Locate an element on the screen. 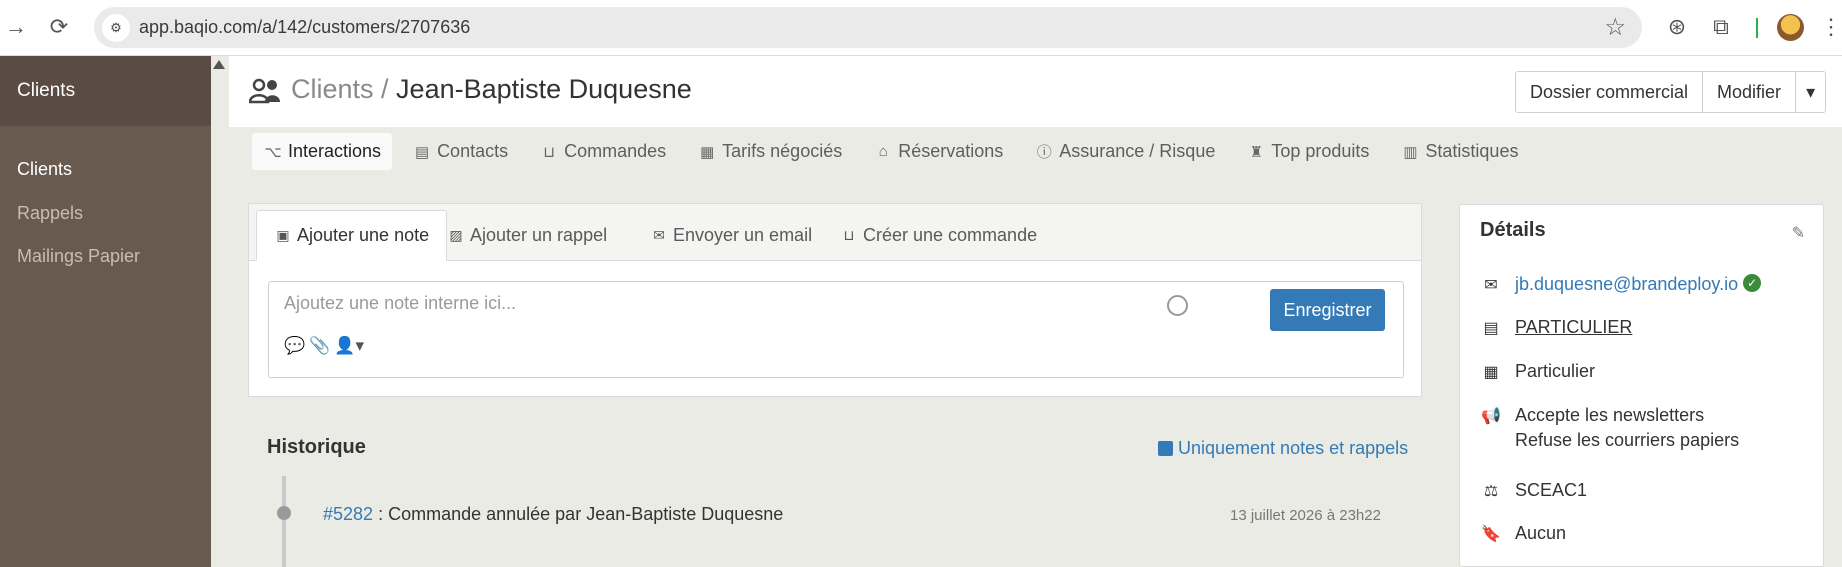 This screenshot has width=1842, height=567. comment-icon: 💬 is located at coordinates (294, 346).